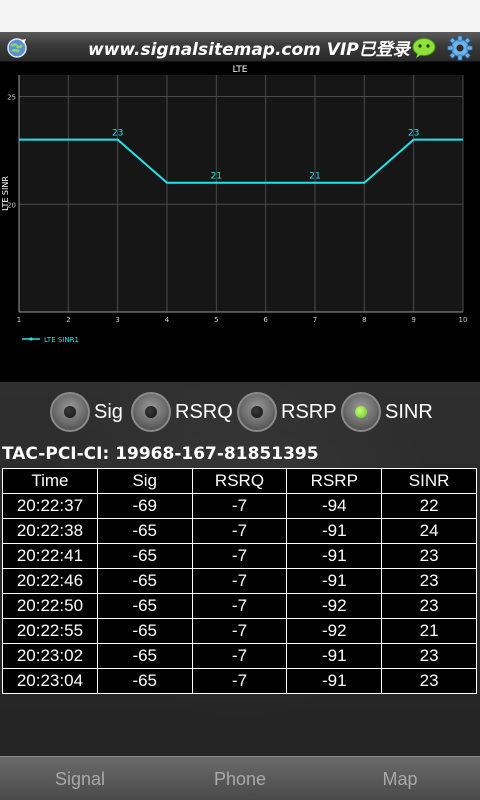 The height and width of the screenshot is (800, 480). Describe the element at coordinates (19, 320) in the screenshot. I see `x-tick-label: 1` at that location.